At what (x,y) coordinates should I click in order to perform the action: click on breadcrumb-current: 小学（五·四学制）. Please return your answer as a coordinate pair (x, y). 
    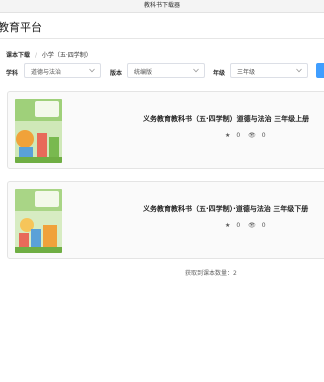
    Looking at the image, I should click on (66, 55).